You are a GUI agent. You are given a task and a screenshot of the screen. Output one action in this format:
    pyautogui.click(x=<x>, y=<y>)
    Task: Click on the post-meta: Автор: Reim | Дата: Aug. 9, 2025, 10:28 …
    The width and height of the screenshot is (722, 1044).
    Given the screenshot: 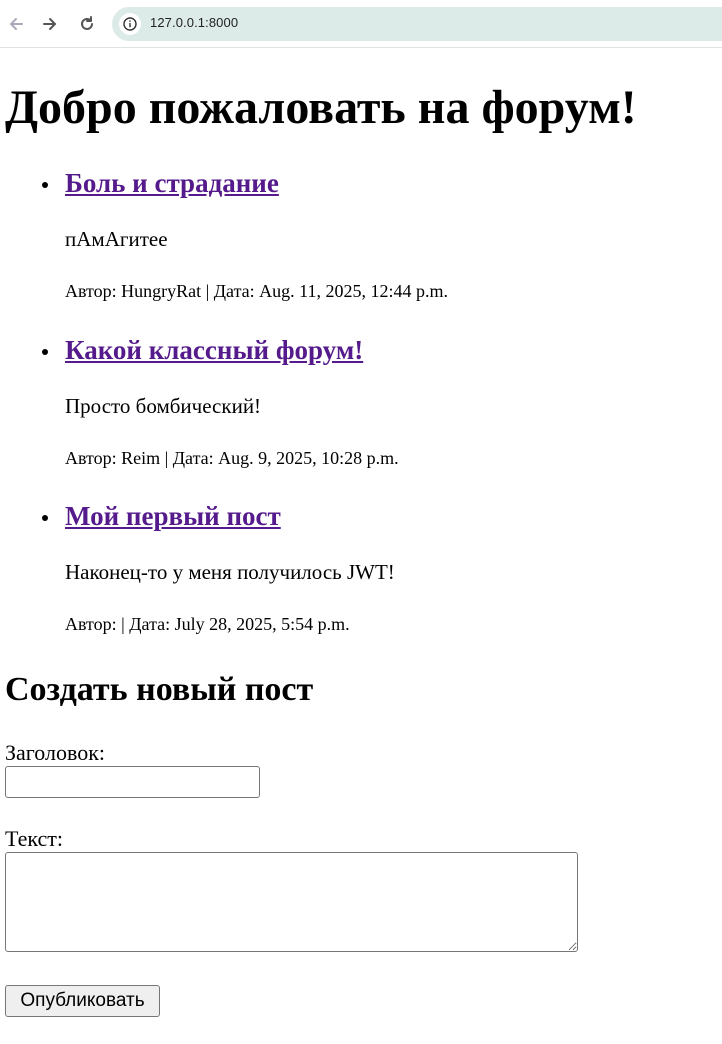 What is the action you would take?
    pyautogui.click(x=232, y=458)
    